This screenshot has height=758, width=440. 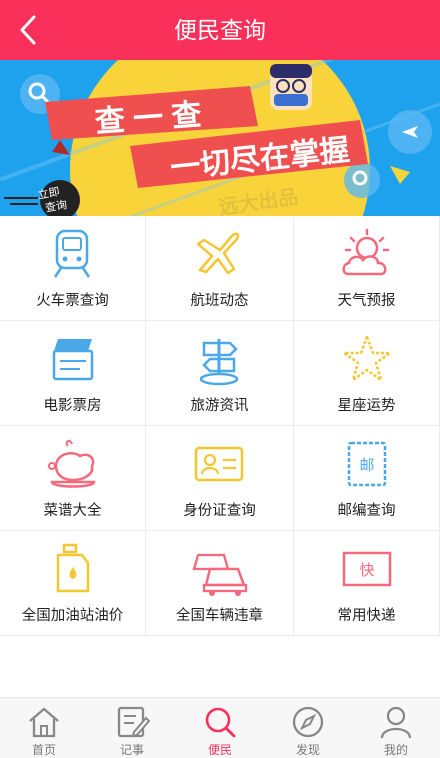 I want to click on express-box-text: 快, so click(x=366, y=570).